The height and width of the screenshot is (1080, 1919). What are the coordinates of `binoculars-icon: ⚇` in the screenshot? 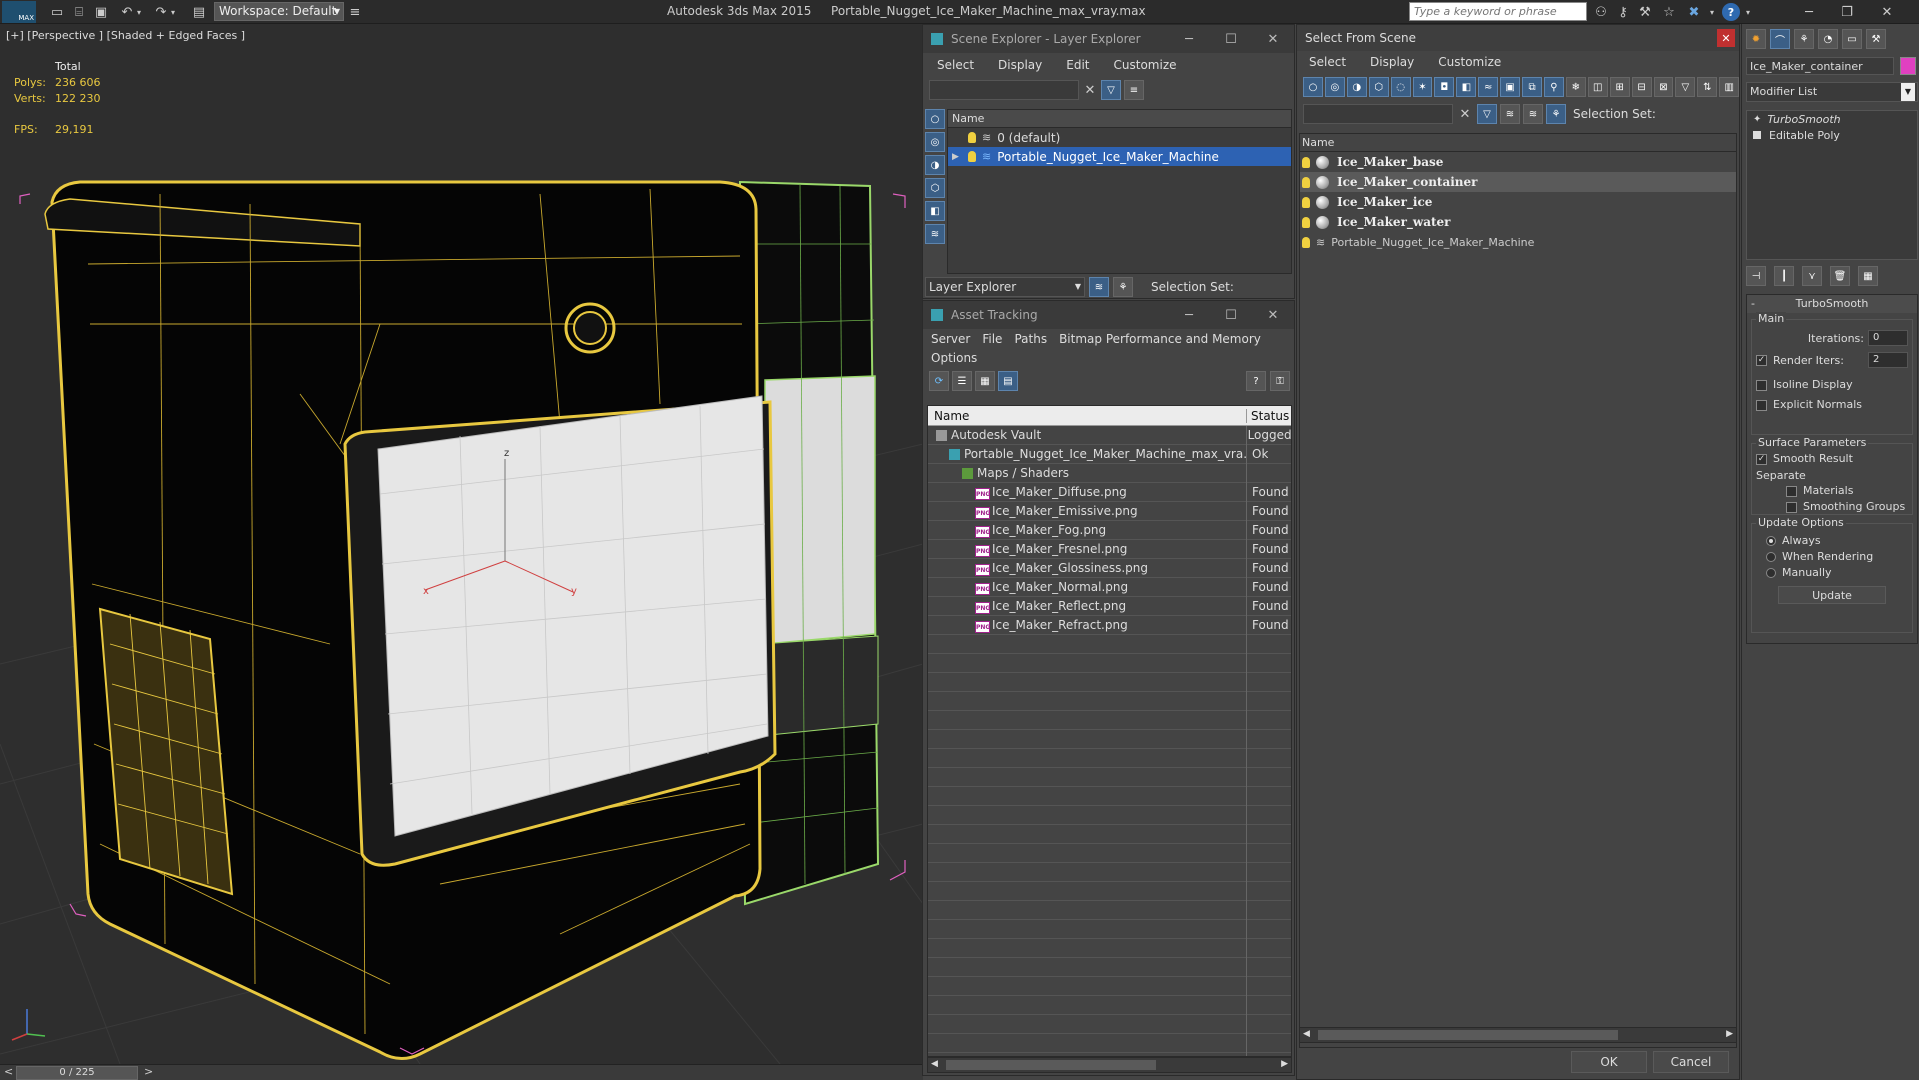 It's located at (1601, 12).